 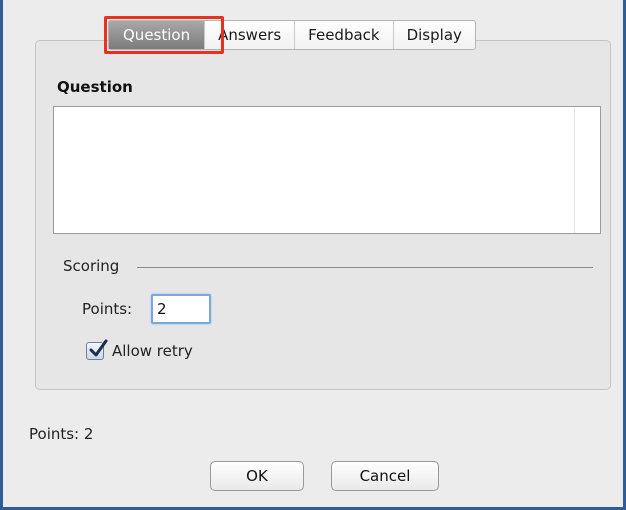 I want to click on checkmark-icon, so click(x=98, y=348).